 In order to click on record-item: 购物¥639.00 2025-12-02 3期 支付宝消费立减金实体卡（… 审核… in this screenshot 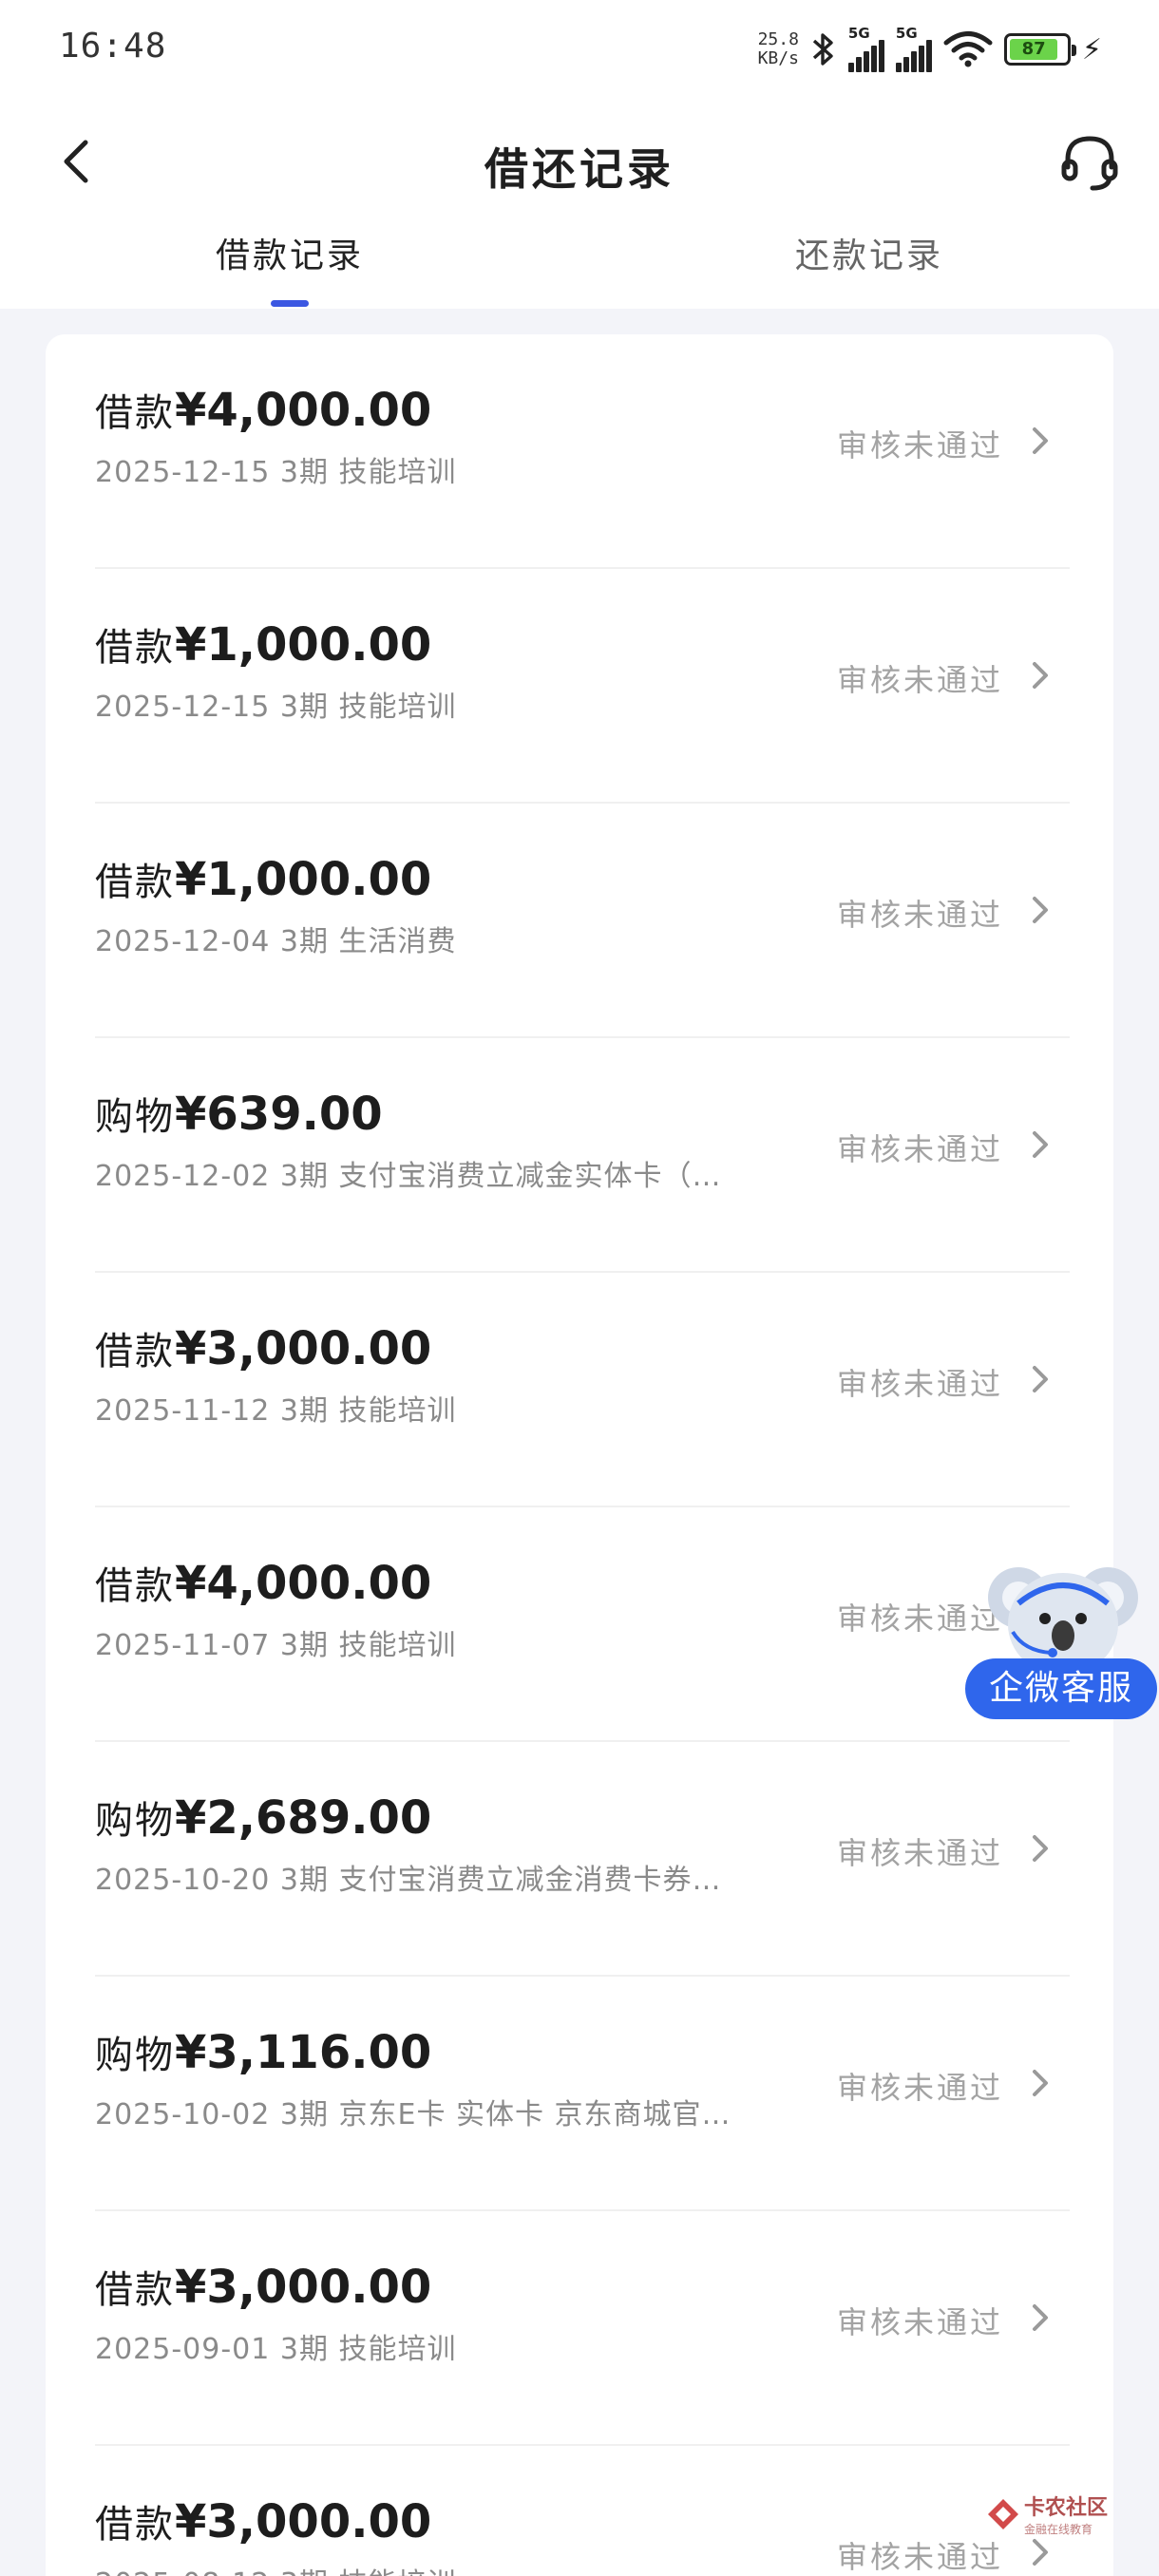, I will do `click(579, 1155)`.